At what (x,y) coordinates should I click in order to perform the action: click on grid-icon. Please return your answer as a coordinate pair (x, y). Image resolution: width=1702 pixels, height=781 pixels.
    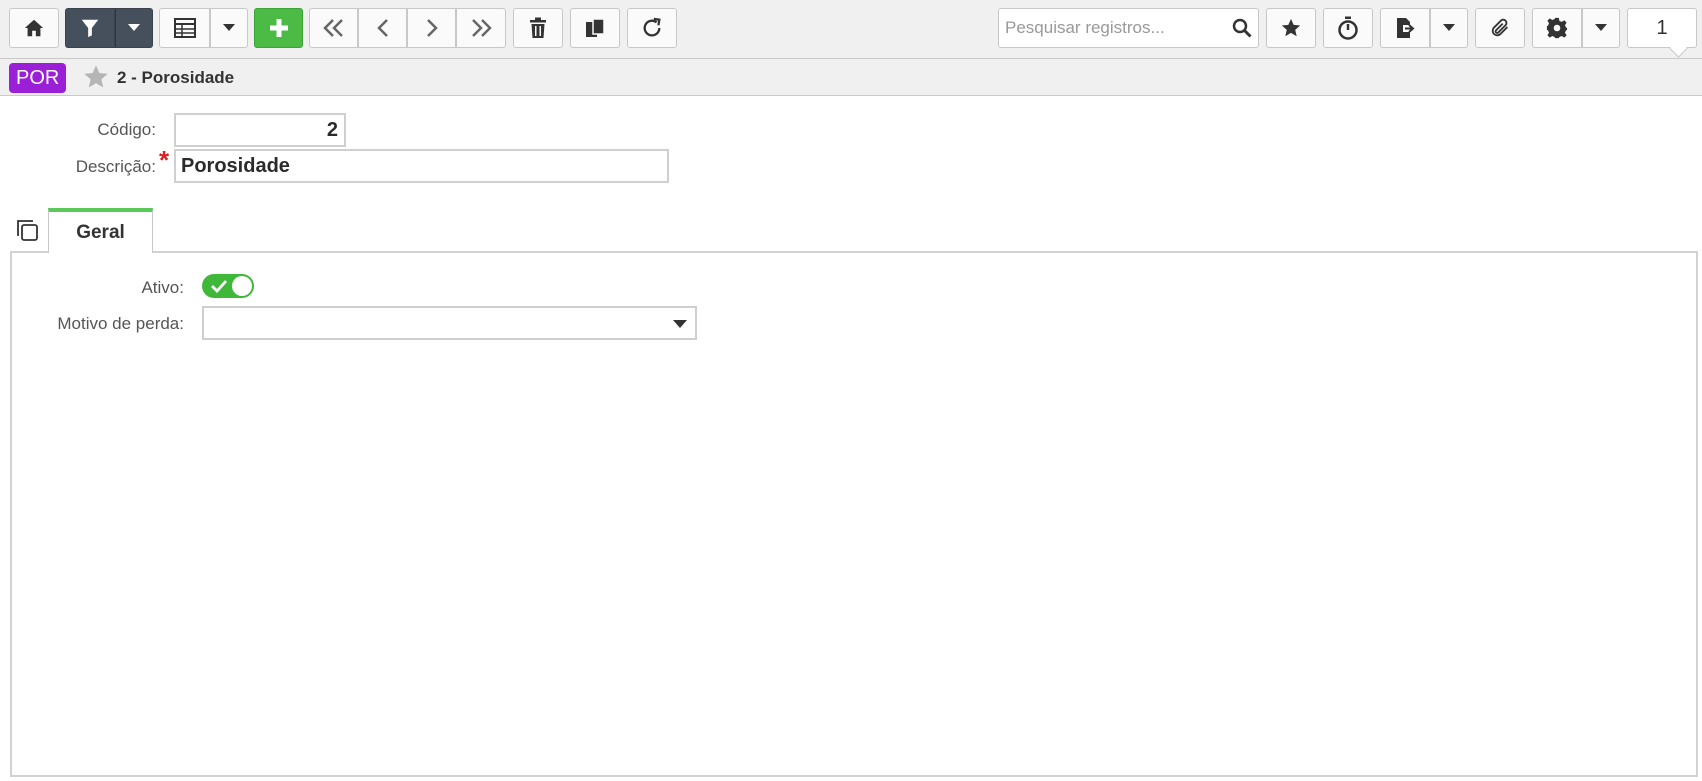
    Looking at the image, I should click on (184, 28).